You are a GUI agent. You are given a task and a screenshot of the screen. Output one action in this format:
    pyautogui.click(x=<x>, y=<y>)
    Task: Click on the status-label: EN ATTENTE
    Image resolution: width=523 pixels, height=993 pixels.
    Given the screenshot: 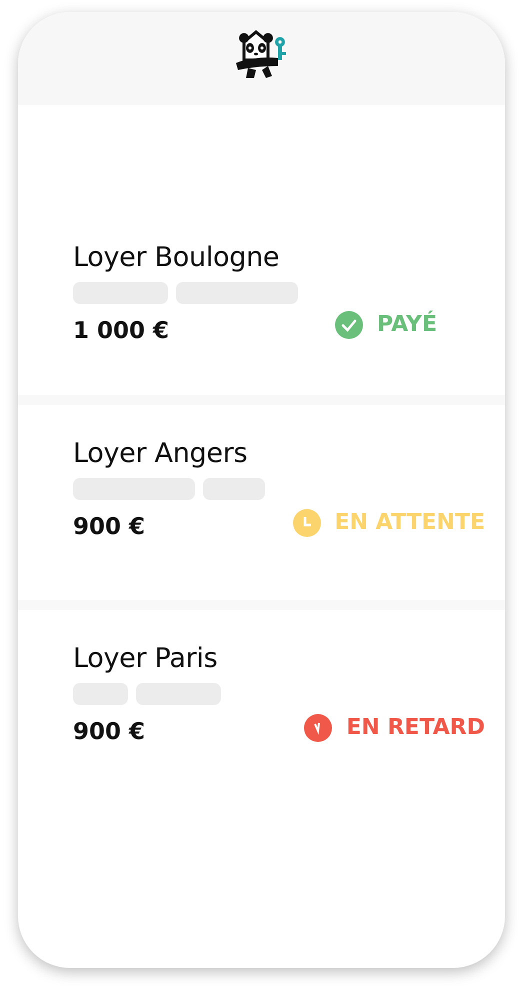 What is the action you would take?
    pyautogui.click(x=409, y=523)
    